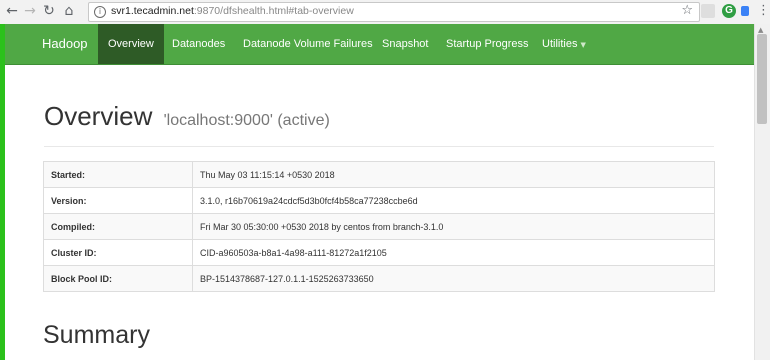 The image size is (770, 360). What do you see at coordinates (708, 11) in the screenshot?
I see `extension-photo-icon` at bounding box center [708, 11].